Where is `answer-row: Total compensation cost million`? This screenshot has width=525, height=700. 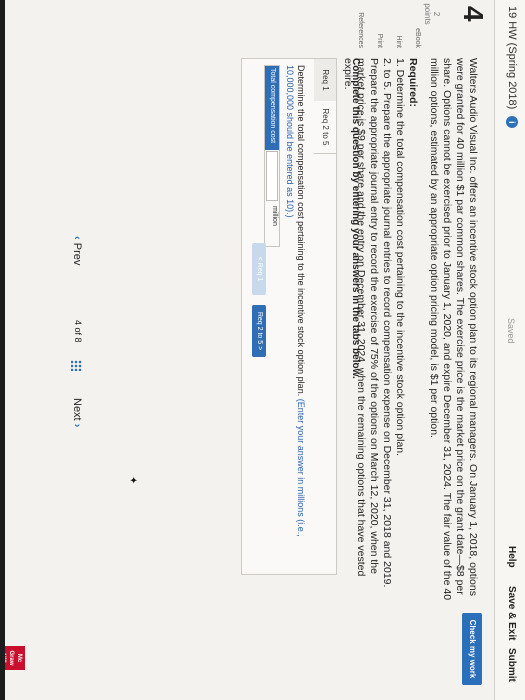
answer-row: Total compensation cost million is located at coordinates (272, 156).